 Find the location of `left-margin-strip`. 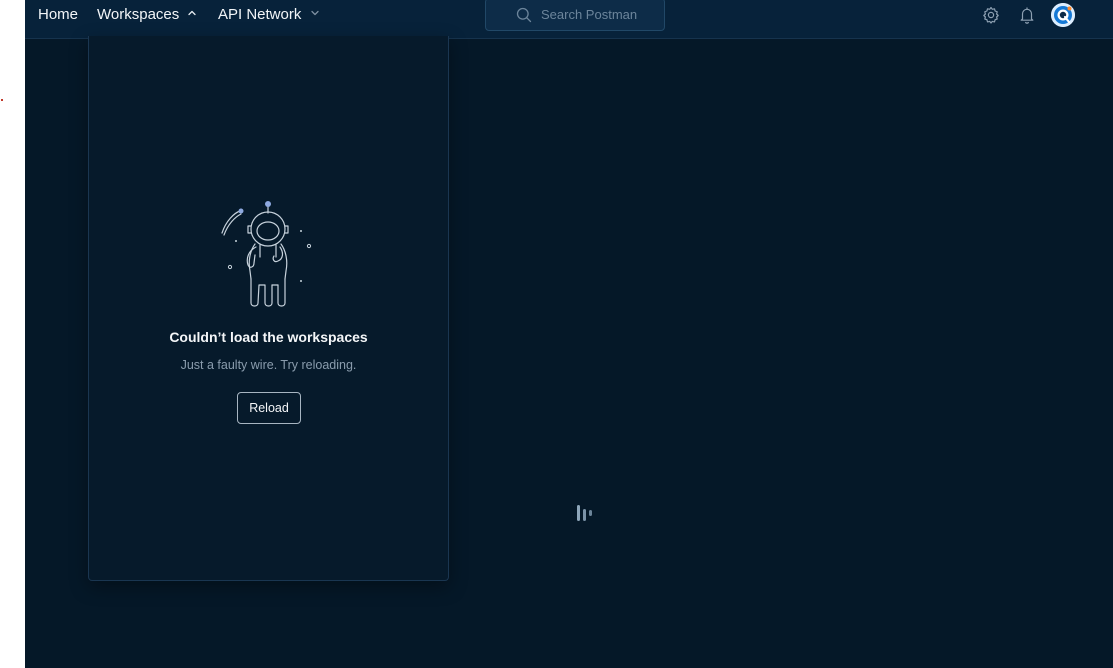

left-margin-strip is located at coordinates (12, 334).